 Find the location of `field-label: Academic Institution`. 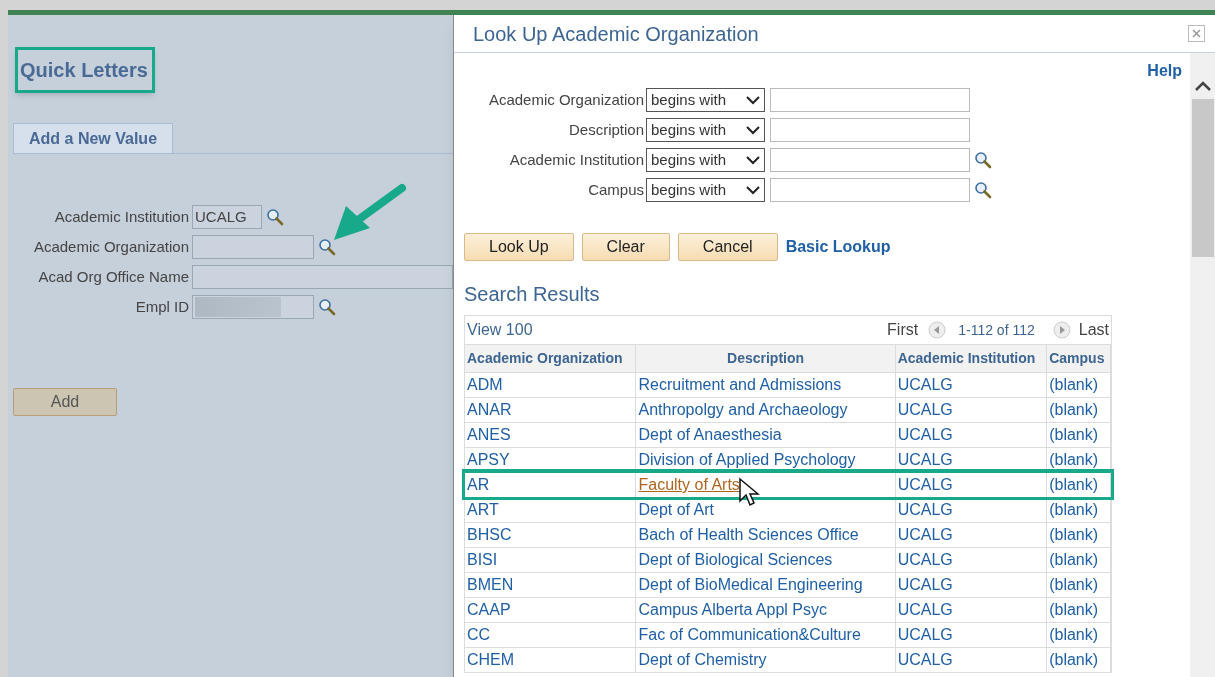

field-label: Academic Institution is located at coordinates (121, 216).